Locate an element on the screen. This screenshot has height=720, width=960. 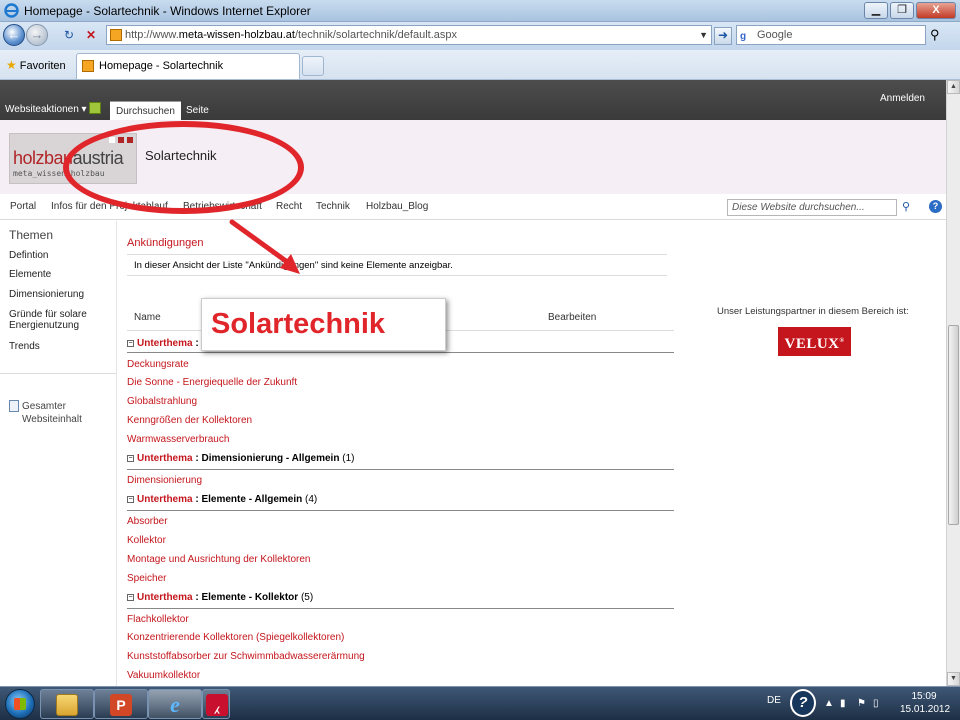
leftnav-item-trends: Trends is located at coordinates (24, 346).